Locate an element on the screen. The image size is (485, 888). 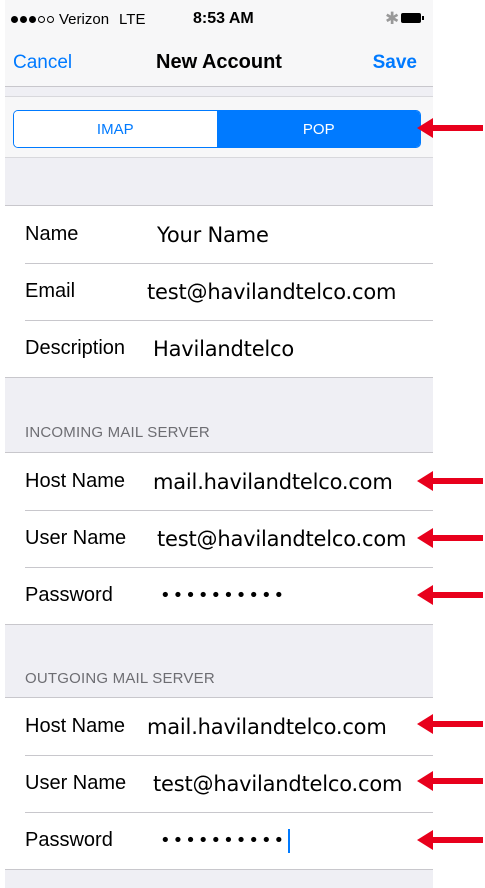
name-row: Name Your Name is located at coordinates (219, 234).